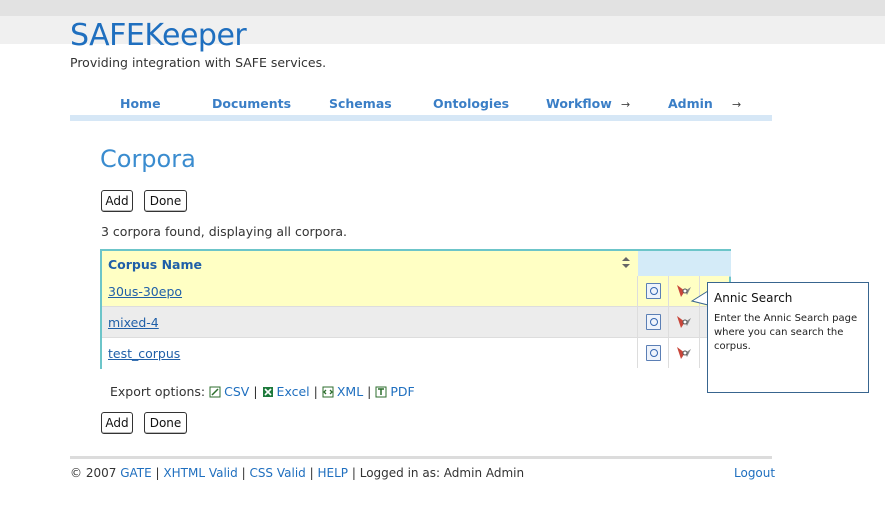 The width and height of the screenshot is (885, 525). I want to click on export-options: Export options: CSV | Excel | XML | PDF, so click(262, 391).